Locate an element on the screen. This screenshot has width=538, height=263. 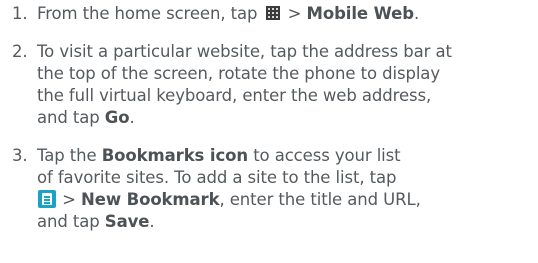
bold-term: Mobile Web is located at coordinates (360, 13).